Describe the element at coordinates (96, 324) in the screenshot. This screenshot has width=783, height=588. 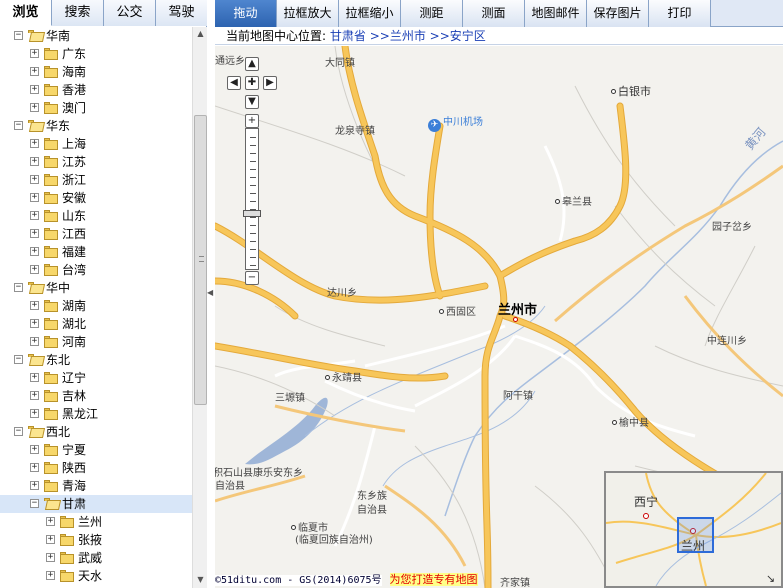
I see `tree-node: + 湖北` at that location.